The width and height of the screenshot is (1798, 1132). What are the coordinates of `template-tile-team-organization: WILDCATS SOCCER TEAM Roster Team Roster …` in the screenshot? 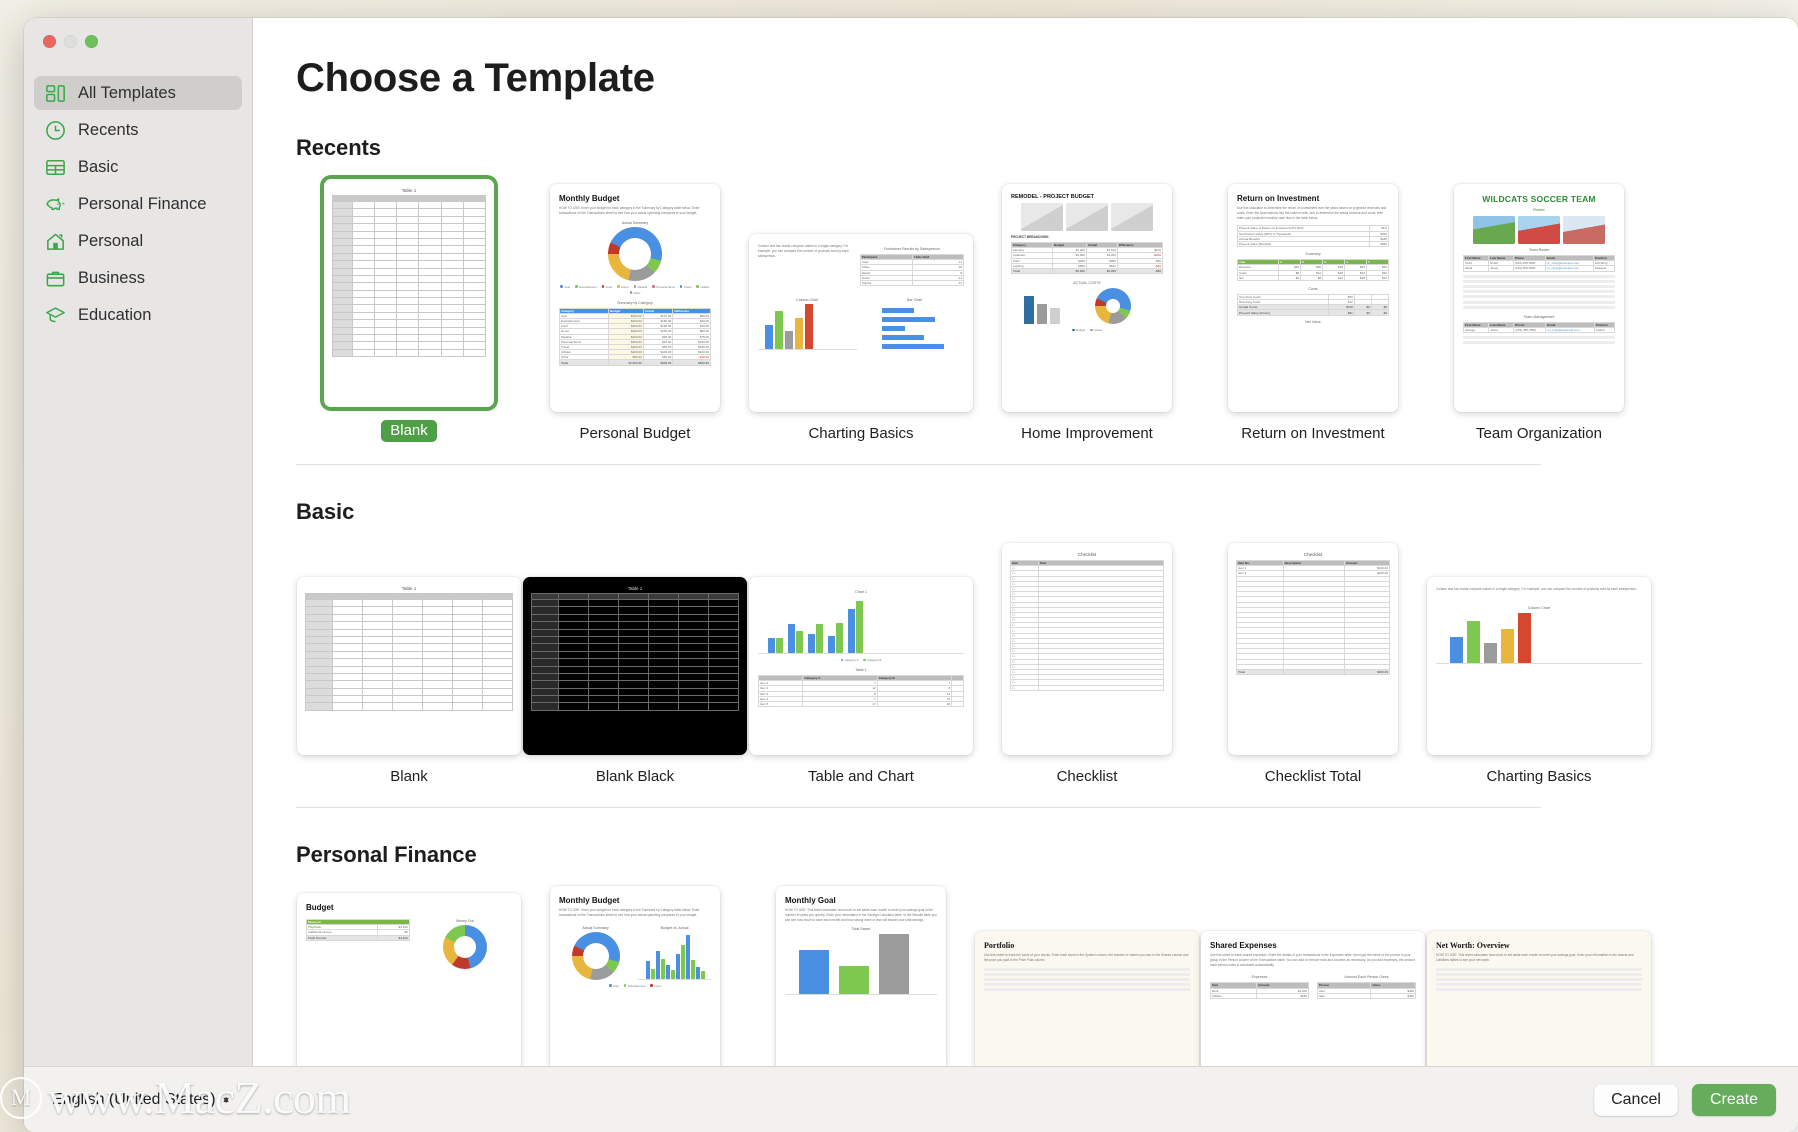 It's located at (1539, 308).